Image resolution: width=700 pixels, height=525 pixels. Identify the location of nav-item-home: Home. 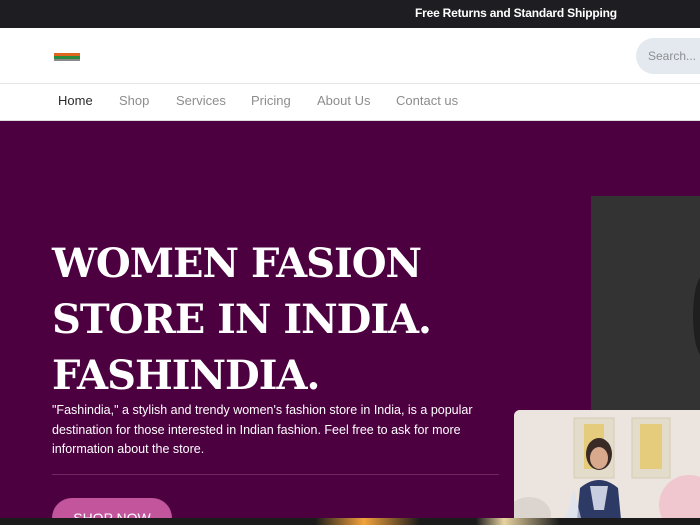
(75, 100).